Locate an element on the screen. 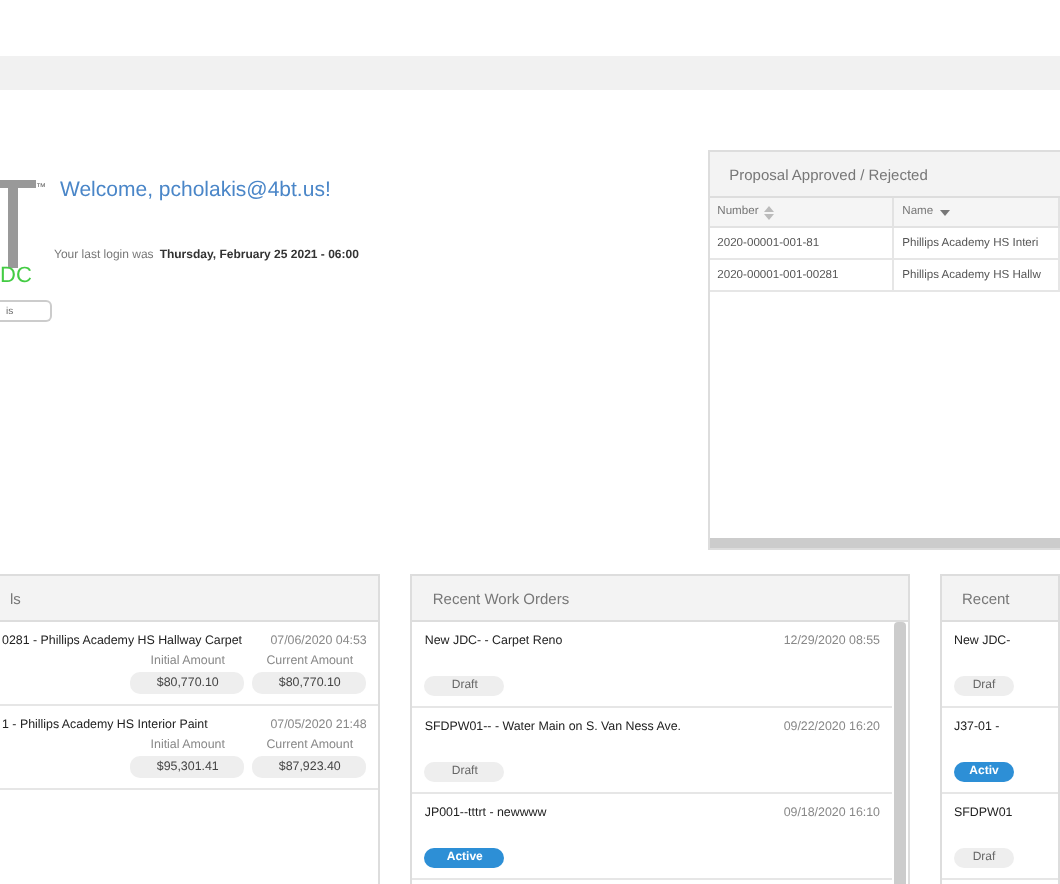 The width and height of the screenshot is (1060, 884). vertical-scrollbar is located at coordinates (900, 753).